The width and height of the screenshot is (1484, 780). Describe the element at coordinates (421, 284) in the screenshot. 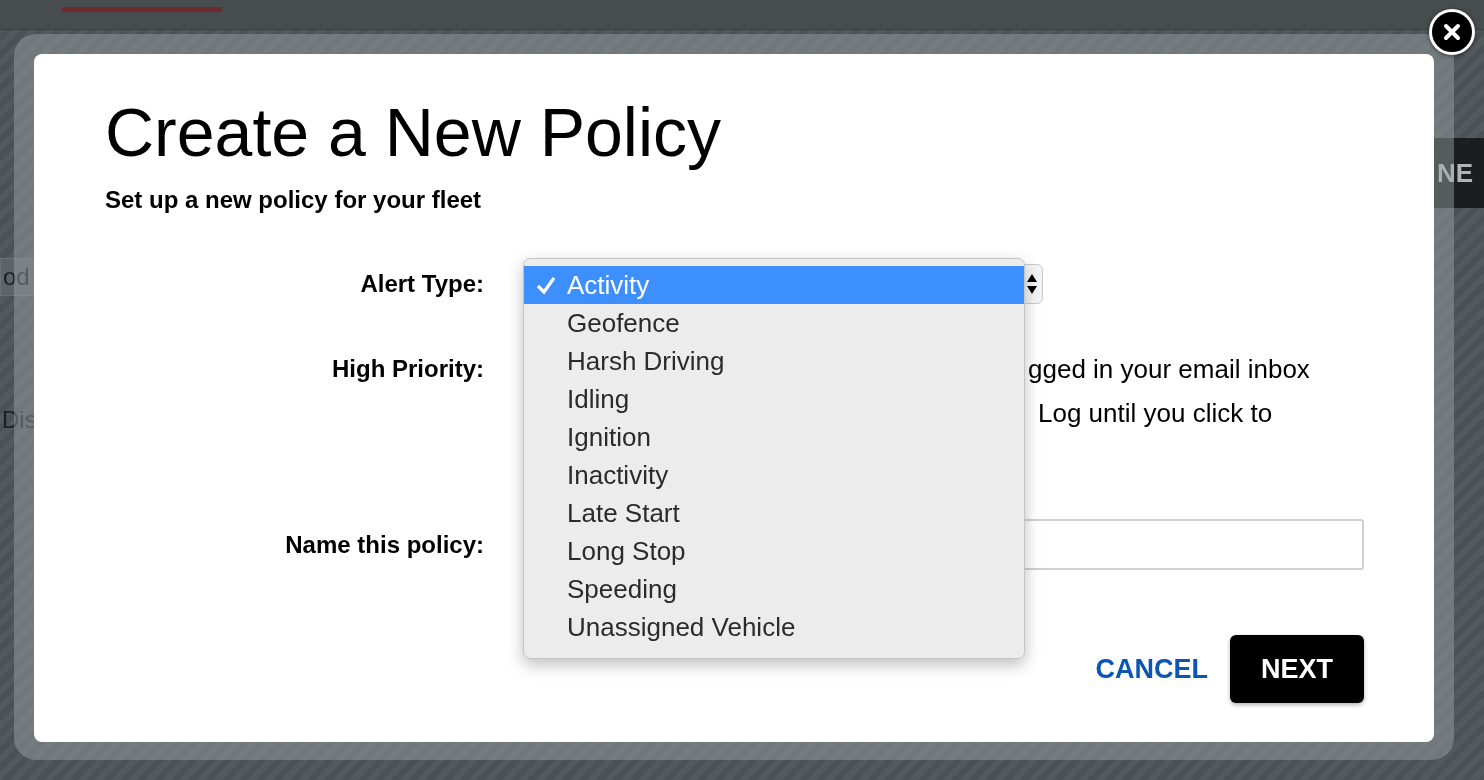

I see `field-label: Alert Type:` at that location.